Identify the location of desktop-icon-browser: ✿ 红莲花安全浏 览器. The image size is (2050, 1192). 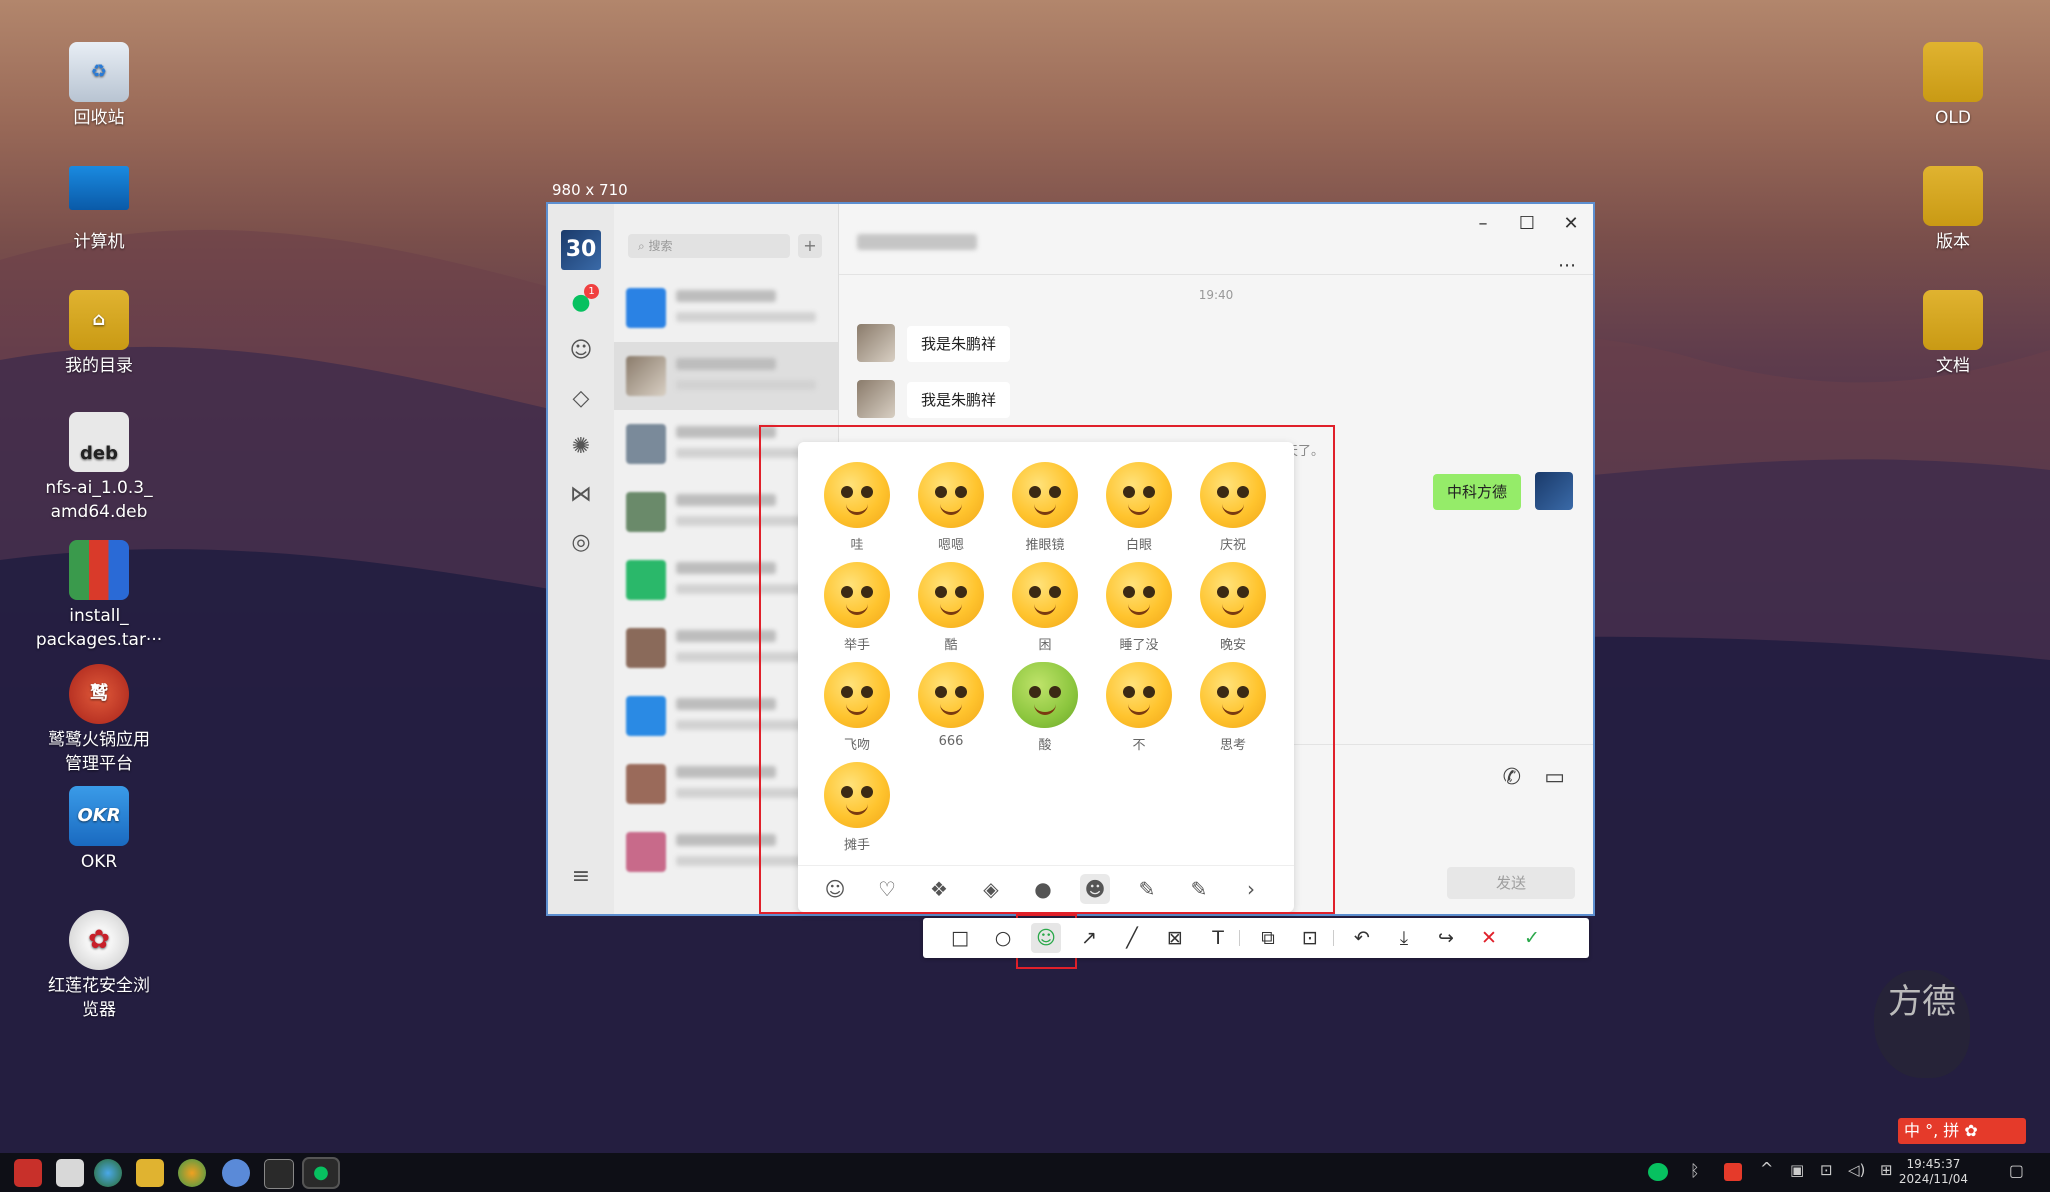
(99, 966).